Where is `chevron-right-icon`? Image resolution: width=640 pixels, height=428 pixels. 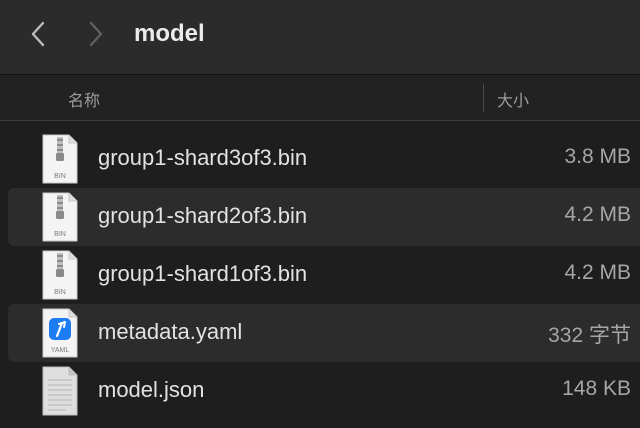 chevron-right-icon is located at coordinates (96, 34).